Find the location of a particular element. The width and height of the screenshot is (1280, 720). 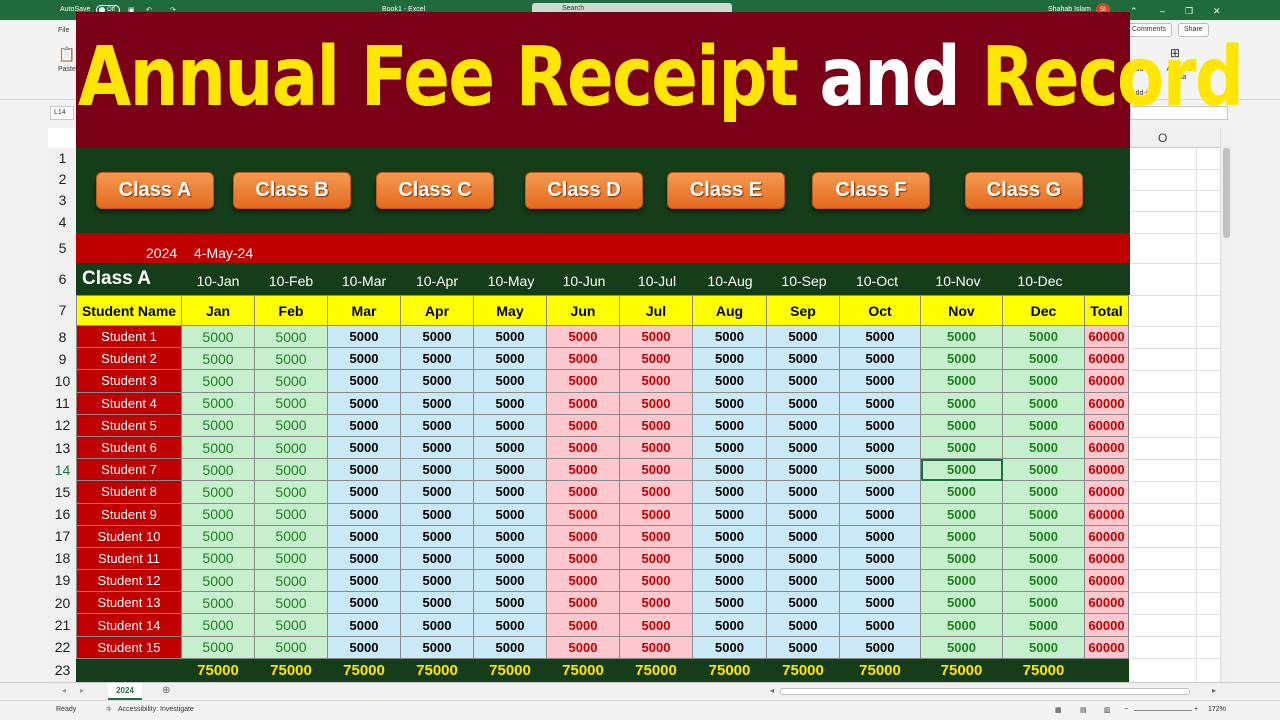

monthly-total-cell is located at coordinates (1106, 670).